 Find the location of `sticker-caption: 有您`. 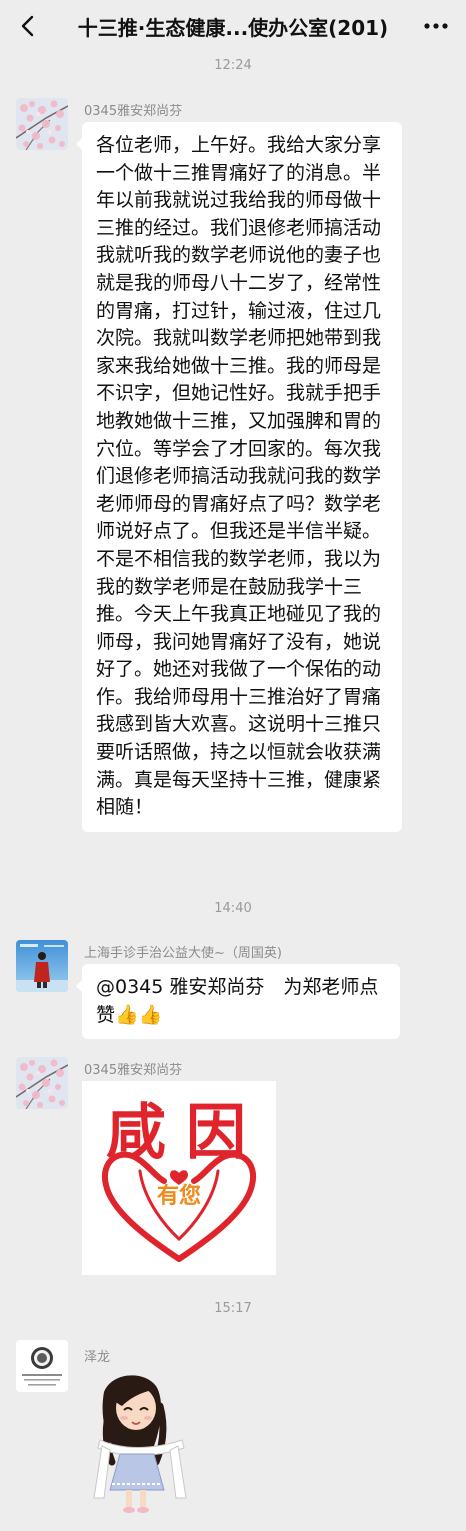

sticker-caption: 有您 is located at coordinates (179, 1196).